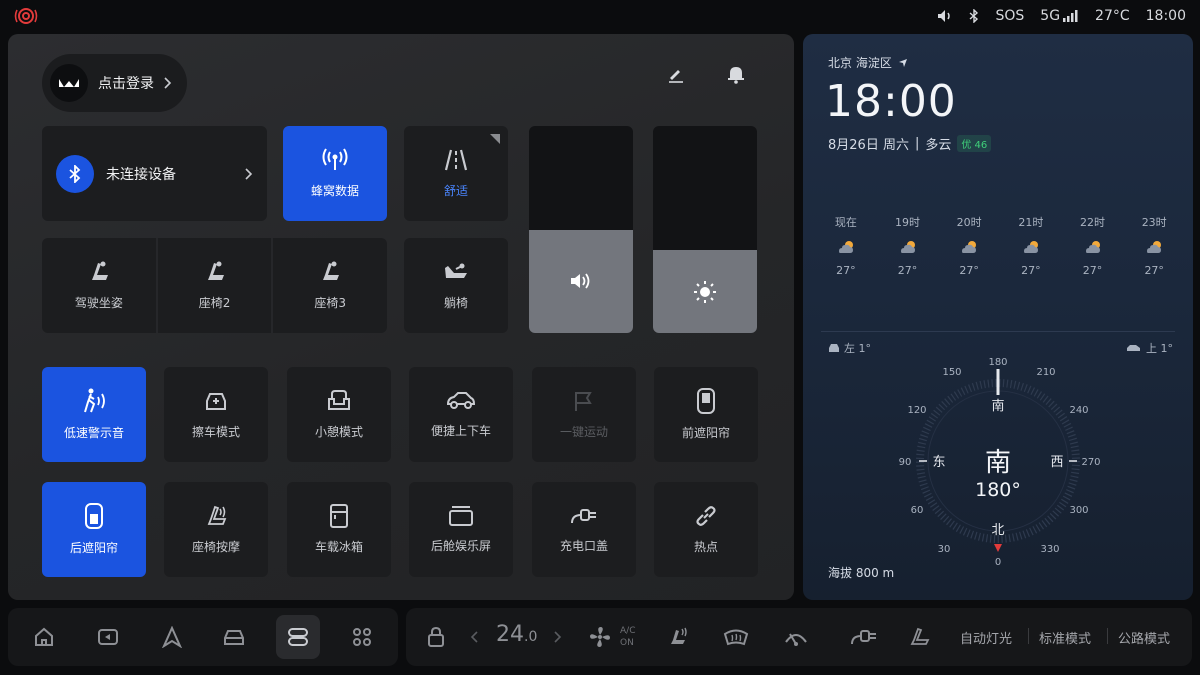 The image size is (1200, 675). I want to click on low-speed-alert-toggle: 低速警示音, so click(94, 414).